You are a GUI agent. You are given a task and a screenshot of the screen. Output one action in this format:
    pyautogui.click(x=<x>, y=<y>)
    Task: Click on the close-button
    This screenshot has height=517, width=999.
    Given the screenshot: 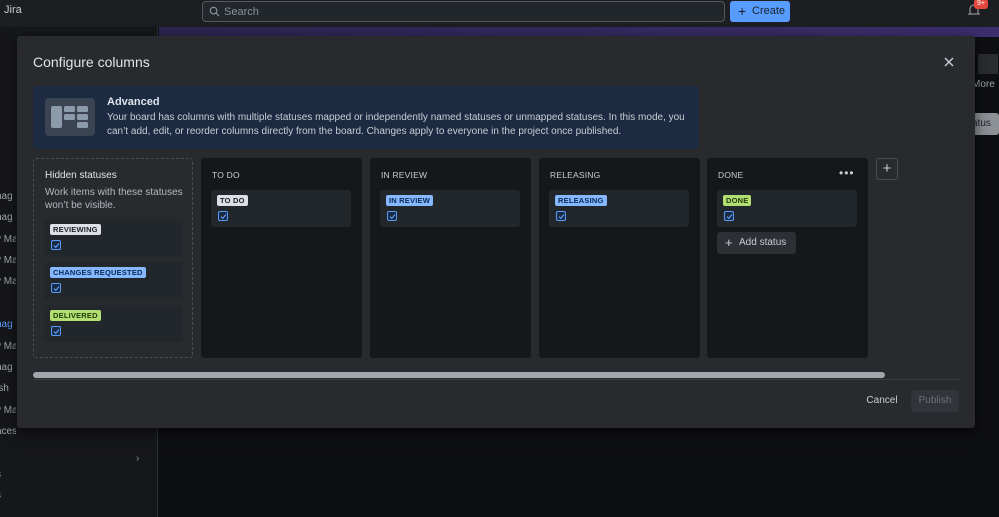 What is the action you would take?
    pyautogui.click(x=949, y=62)
    